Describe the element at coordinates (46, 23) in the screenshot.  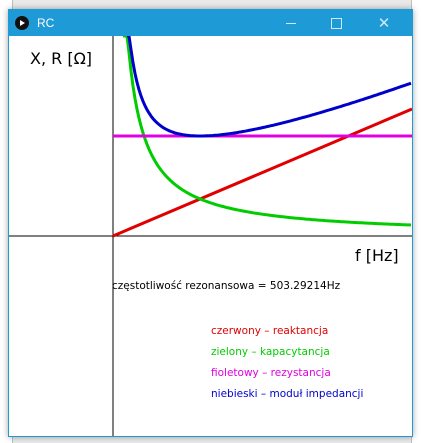
I see `window-title: RC` at that location.